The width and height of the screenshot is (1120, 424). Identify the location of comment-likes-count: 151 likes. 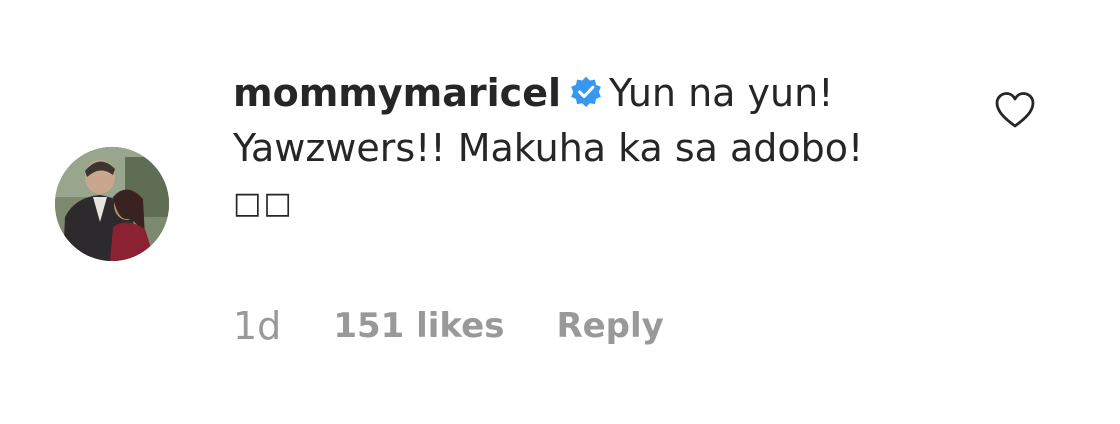
(418, 326).